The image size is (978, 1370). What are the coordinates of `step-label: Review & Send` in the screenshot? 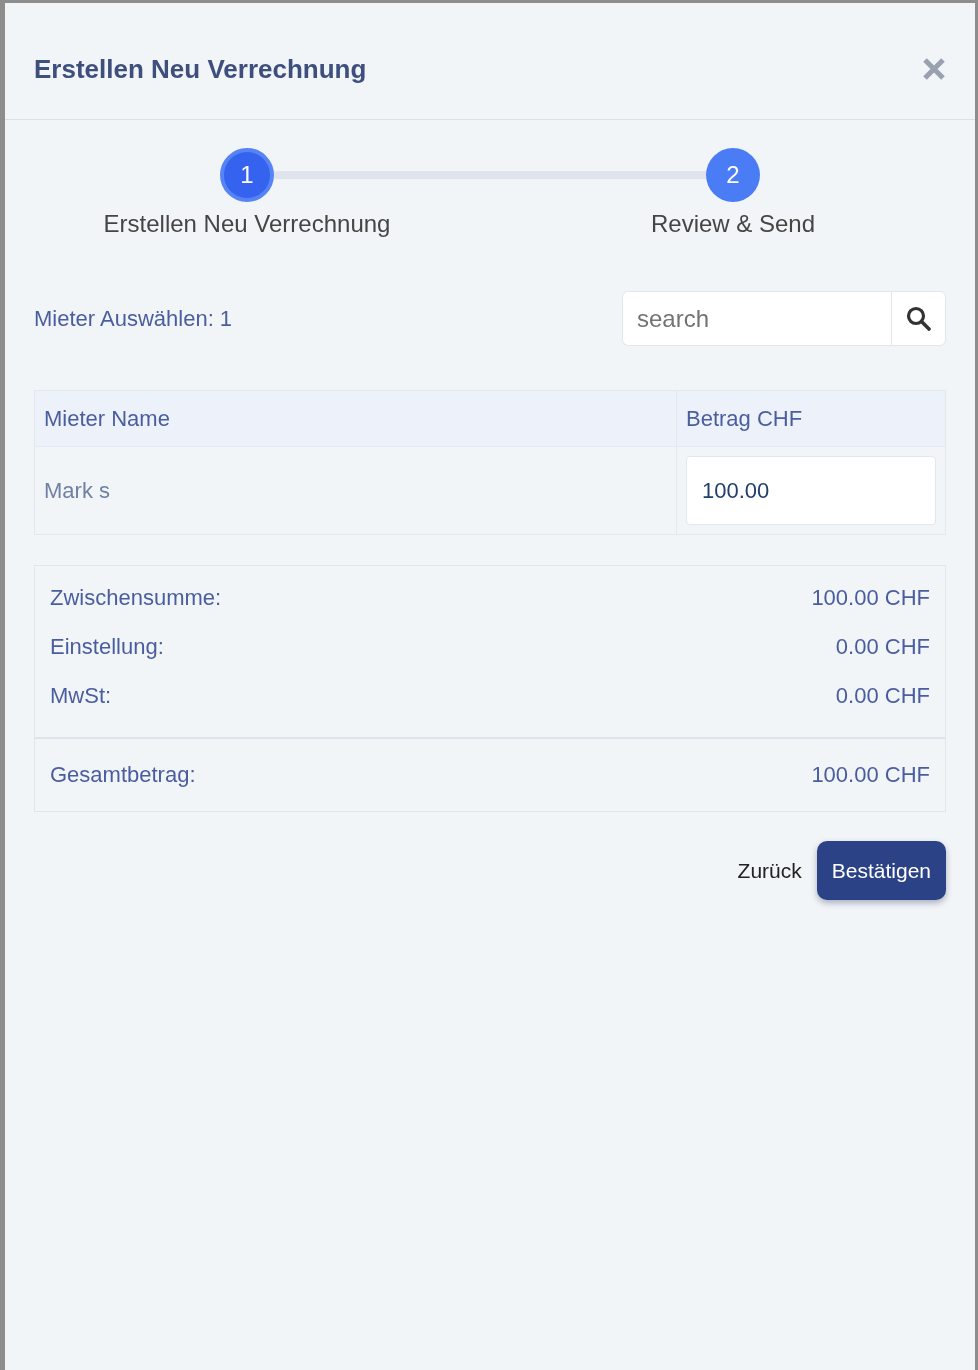 It's located at (733, 224).